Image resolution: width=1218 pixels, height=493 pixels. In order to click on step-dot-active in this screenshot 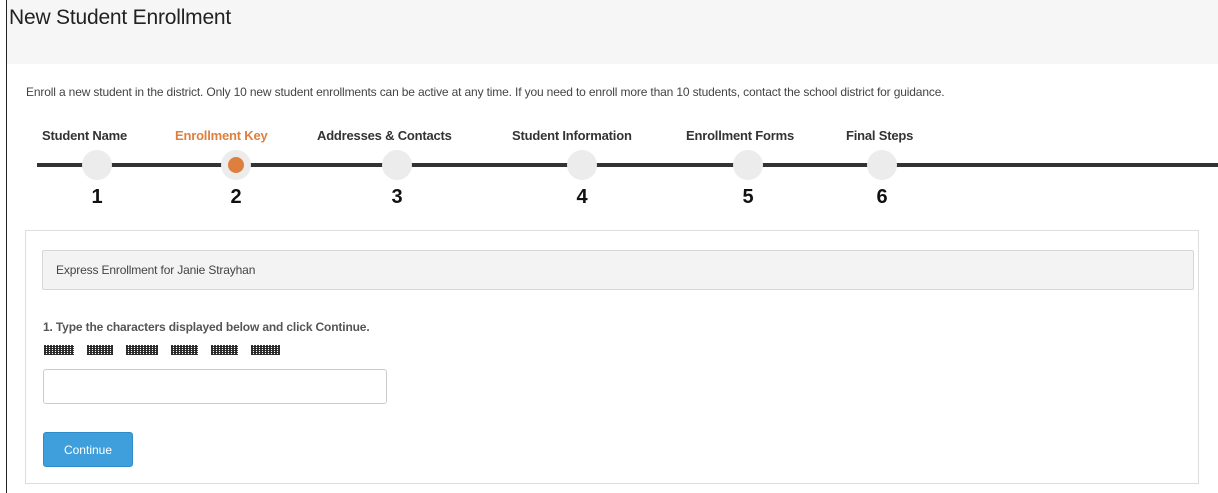, I will do `click(236, 165)`.